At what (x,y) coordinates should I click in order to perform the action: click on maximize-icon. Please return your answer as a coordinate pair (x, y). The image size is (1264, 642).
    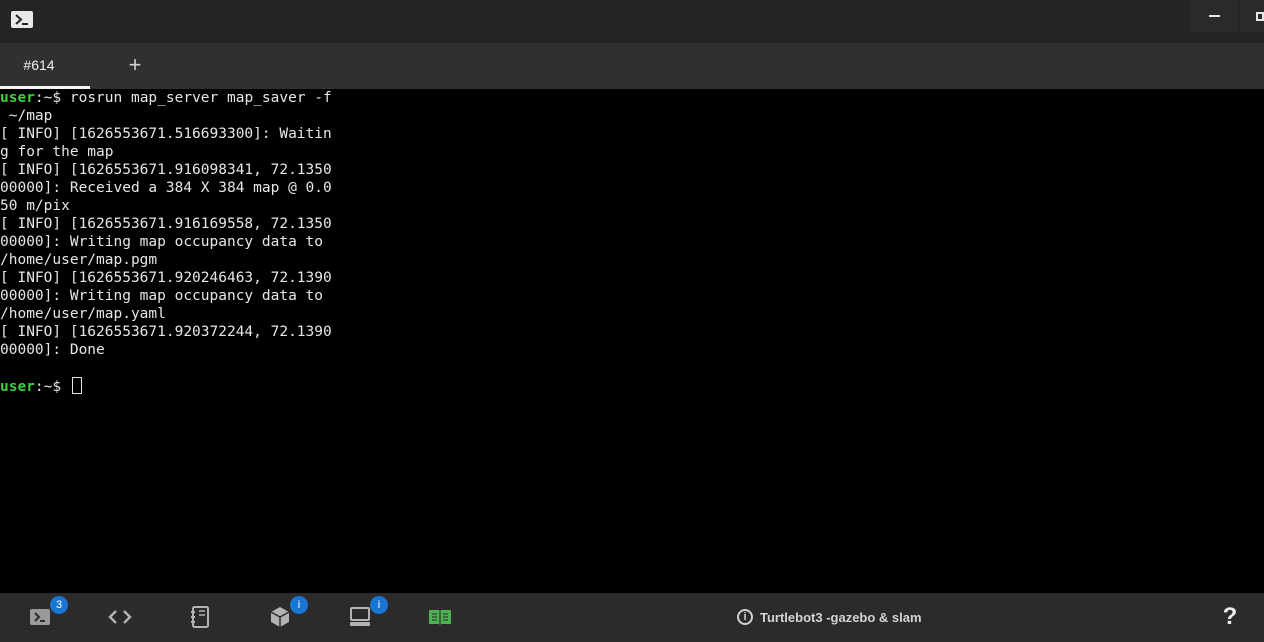
    Looking at the image, I should click on (1260, 16).